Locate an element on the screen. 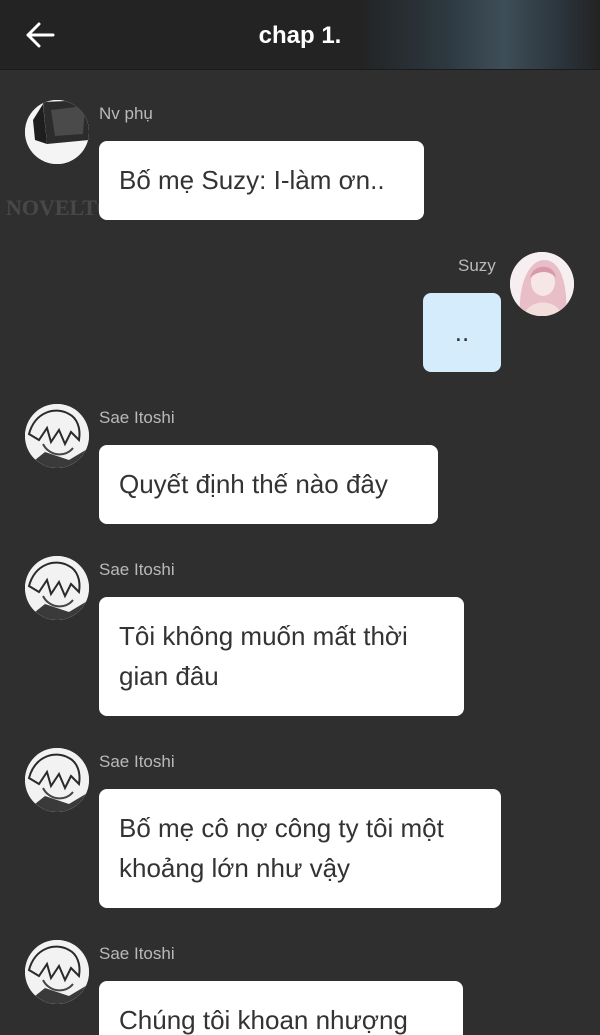  avatar-nv-phu is located at coordinates (57, 132).